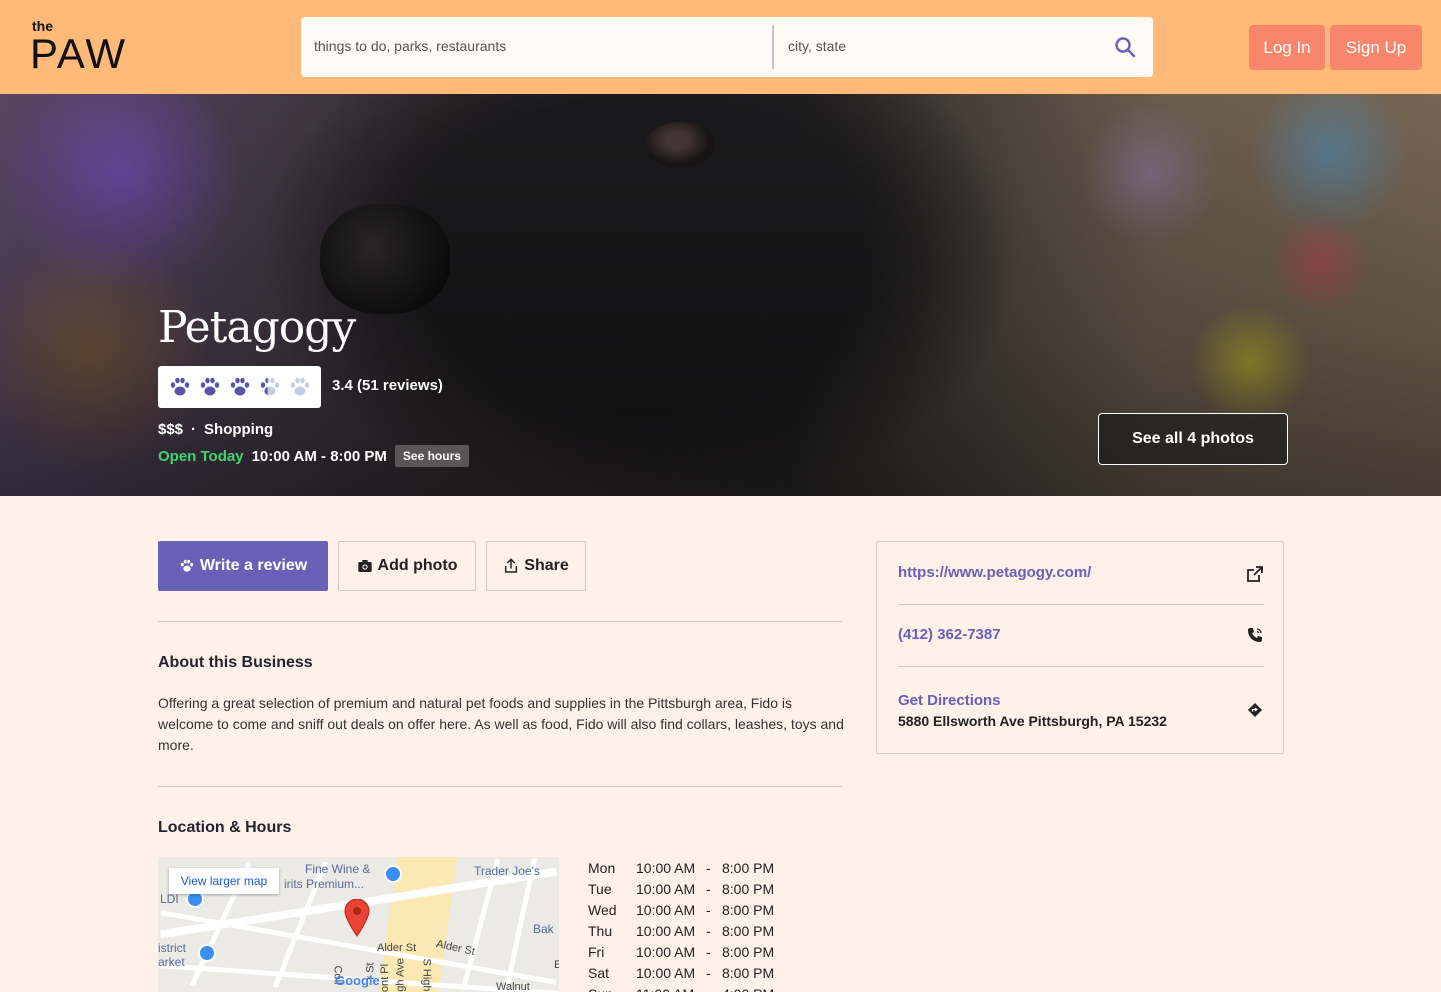 The width and height of the screenshot is (1441, 992). What do you see at coordinates (400, 975) in the screenshot?
I see `map-label: gh Ave` at bounding box center [400, 975].